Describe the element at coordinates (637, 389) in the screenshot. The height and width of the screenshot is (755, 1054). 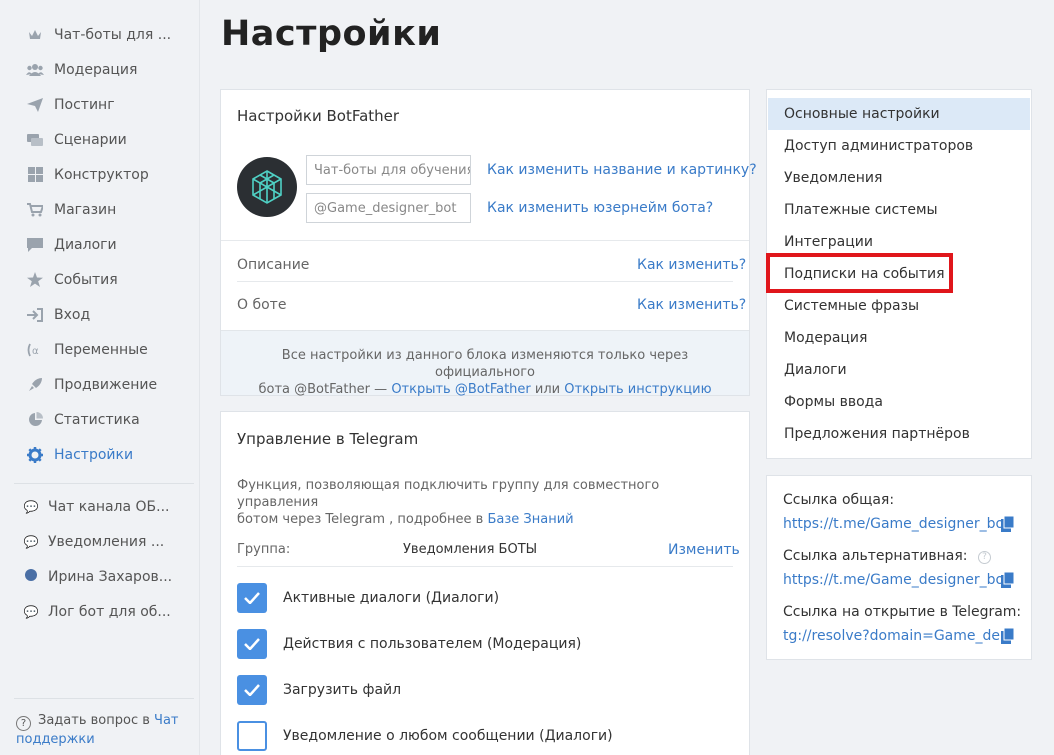
I see `open-instruction-link: Открыть инструкцию` at that location.